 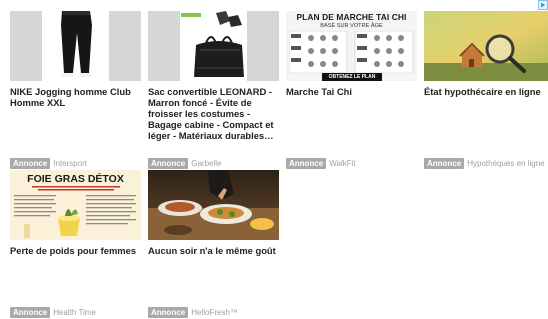 What do you see at coordinates (506, 163) in the screenshot?
I see `advertiser-name: Hypothèques en ligne` at bounding box center [506, 163].